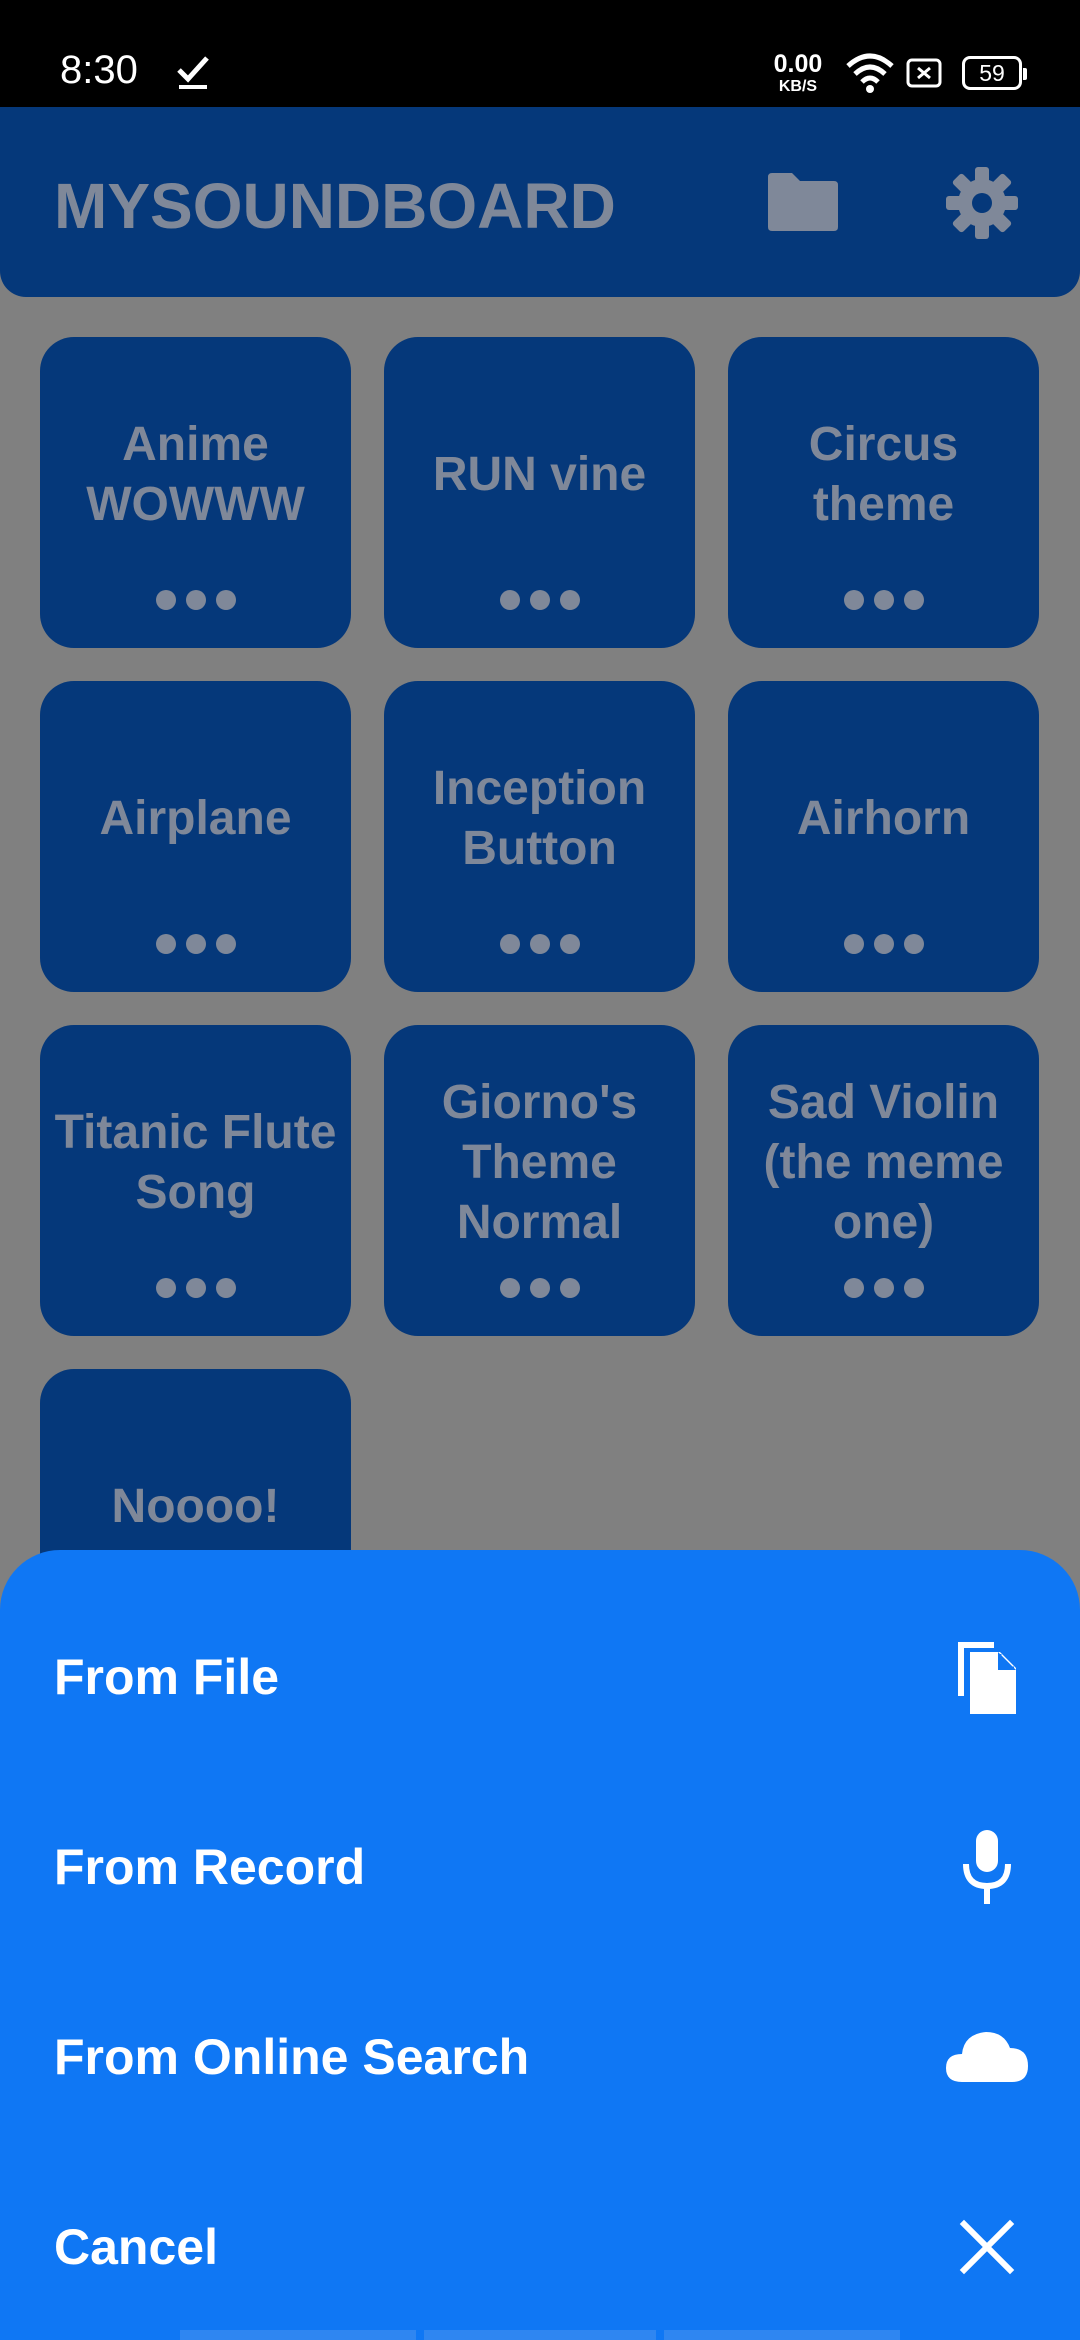  I want to click on sound-label: Titanic Flute Song, so click(195, 1162).